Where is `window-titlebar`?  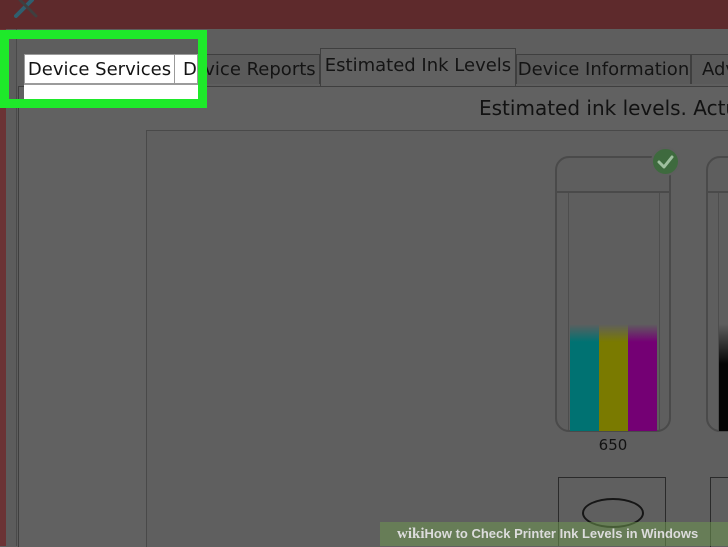 window-titlebar is located at coordinates (364, 14).